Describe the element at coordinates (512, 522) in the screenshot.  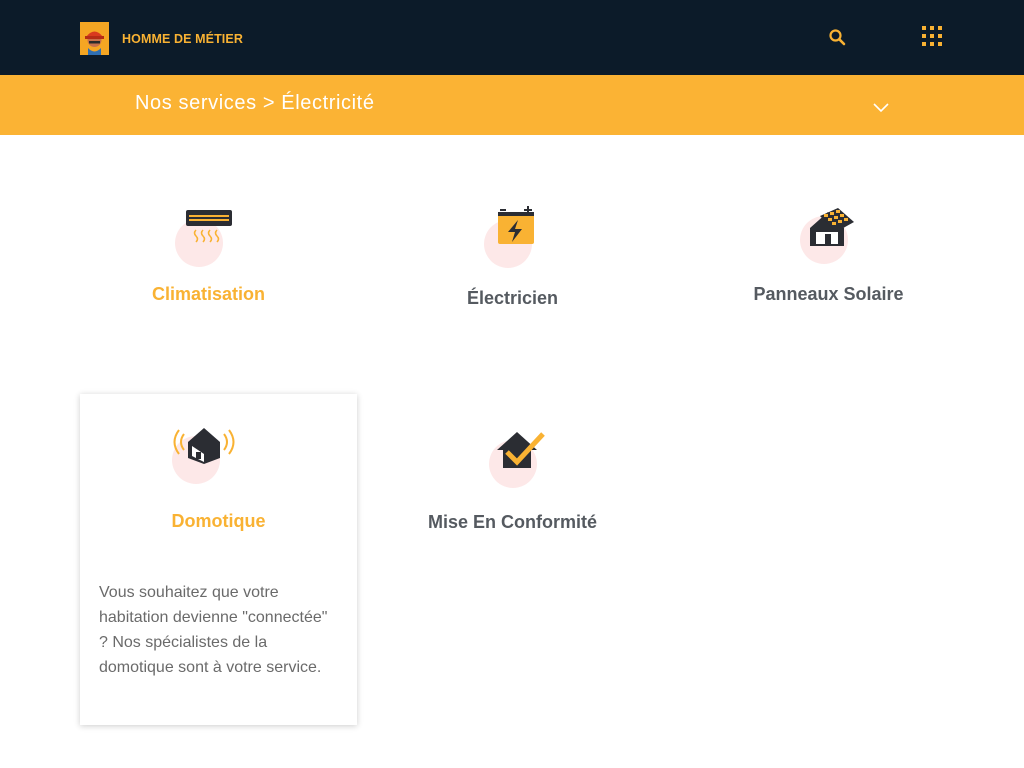
I see `service-title: Mise En Conformité` at that location.